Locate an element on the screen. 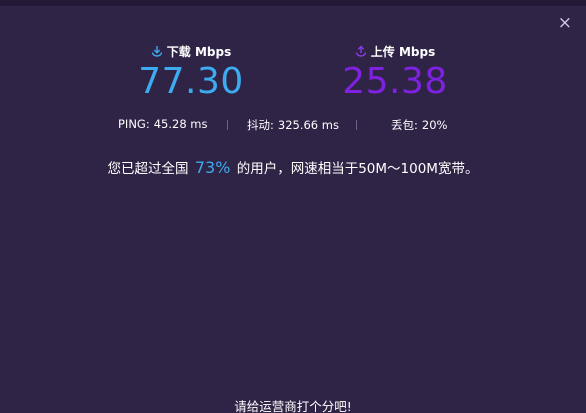 Image resolution: width=586 pixels, height=413 pixels. speed-summary: 您已超过全国 73% 的用户，网速相当于50M～100M宽带。 is located at coordinates (293, 167).